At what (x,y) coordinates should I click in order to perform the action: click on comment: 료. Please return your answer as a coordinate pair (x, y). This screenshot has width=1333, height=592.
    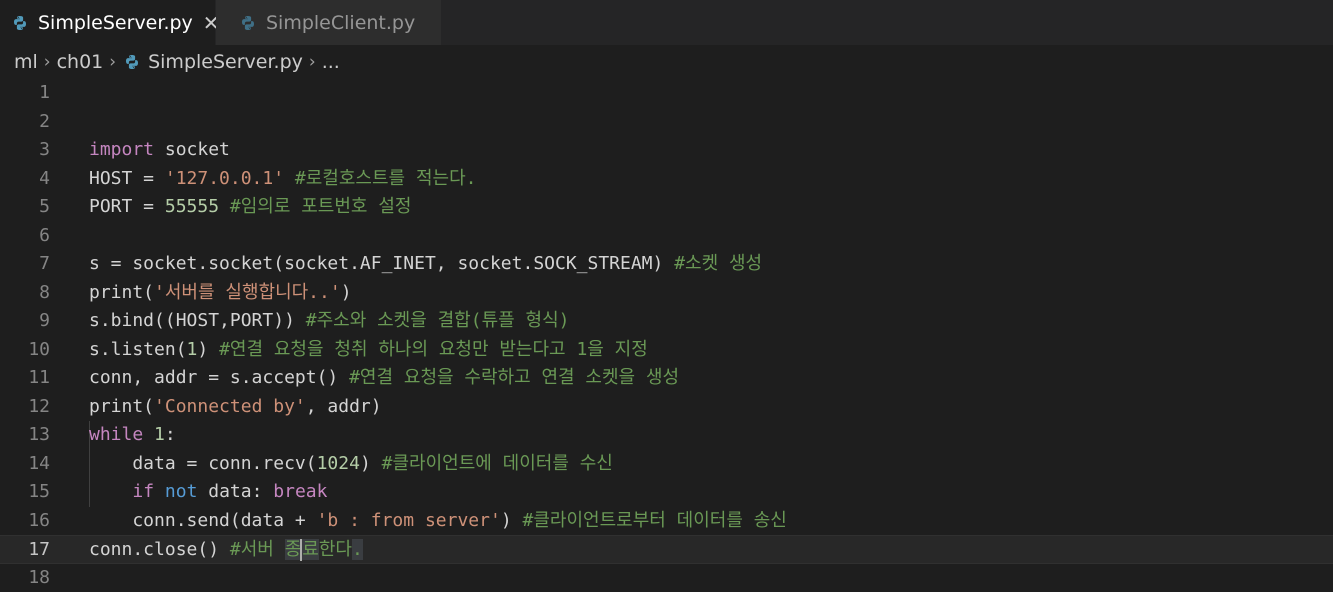
    Looking at the image, I should click on (310, 549).